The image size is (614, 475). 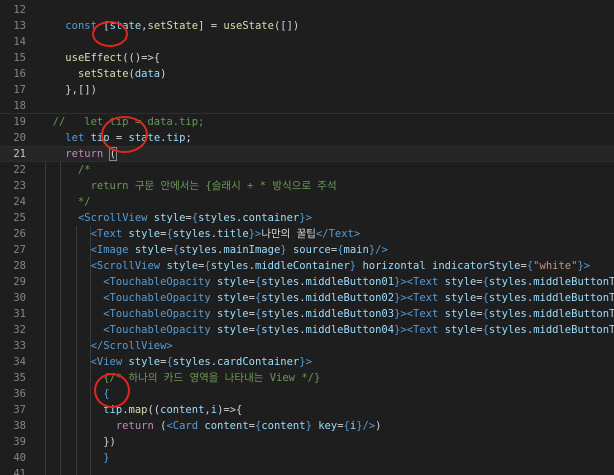 I want to click on line-number: 12, so click(x=19, y=10).